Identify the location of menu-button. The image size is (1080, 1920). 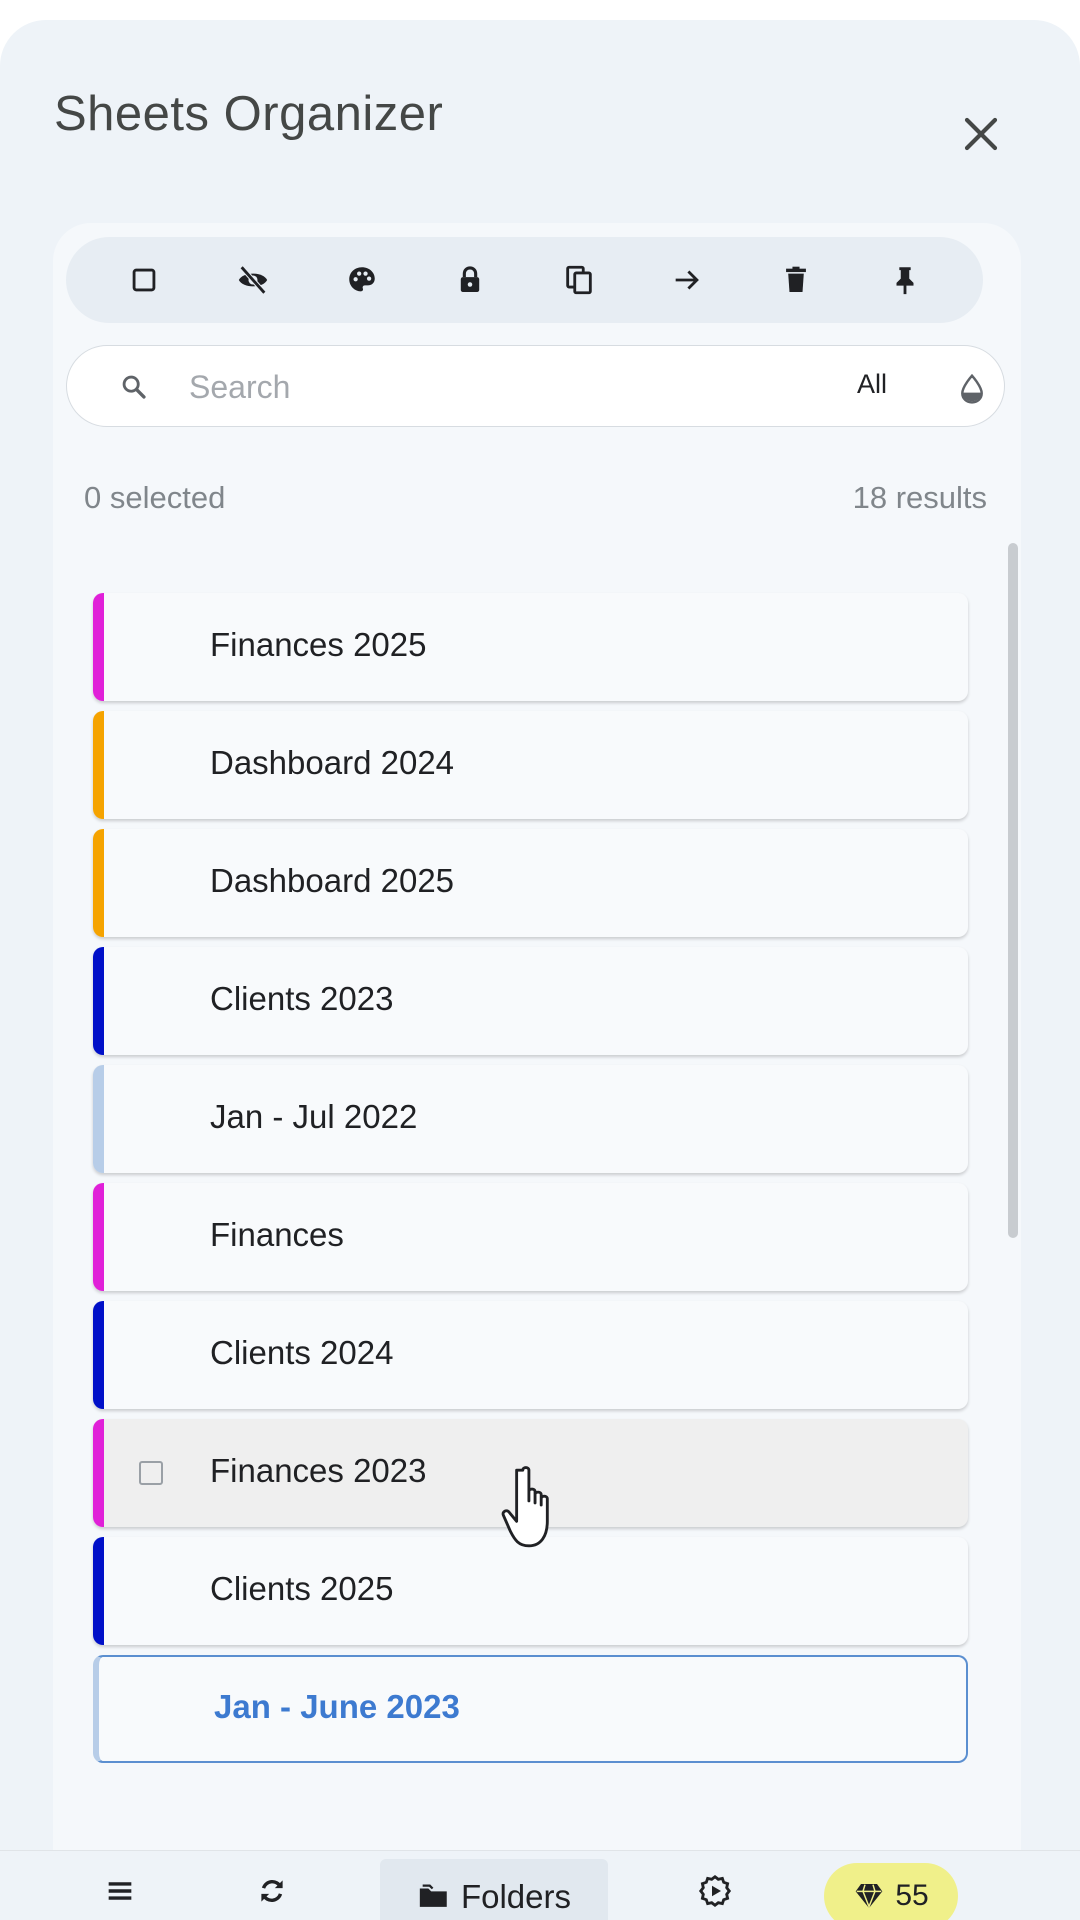
(120, 1885).